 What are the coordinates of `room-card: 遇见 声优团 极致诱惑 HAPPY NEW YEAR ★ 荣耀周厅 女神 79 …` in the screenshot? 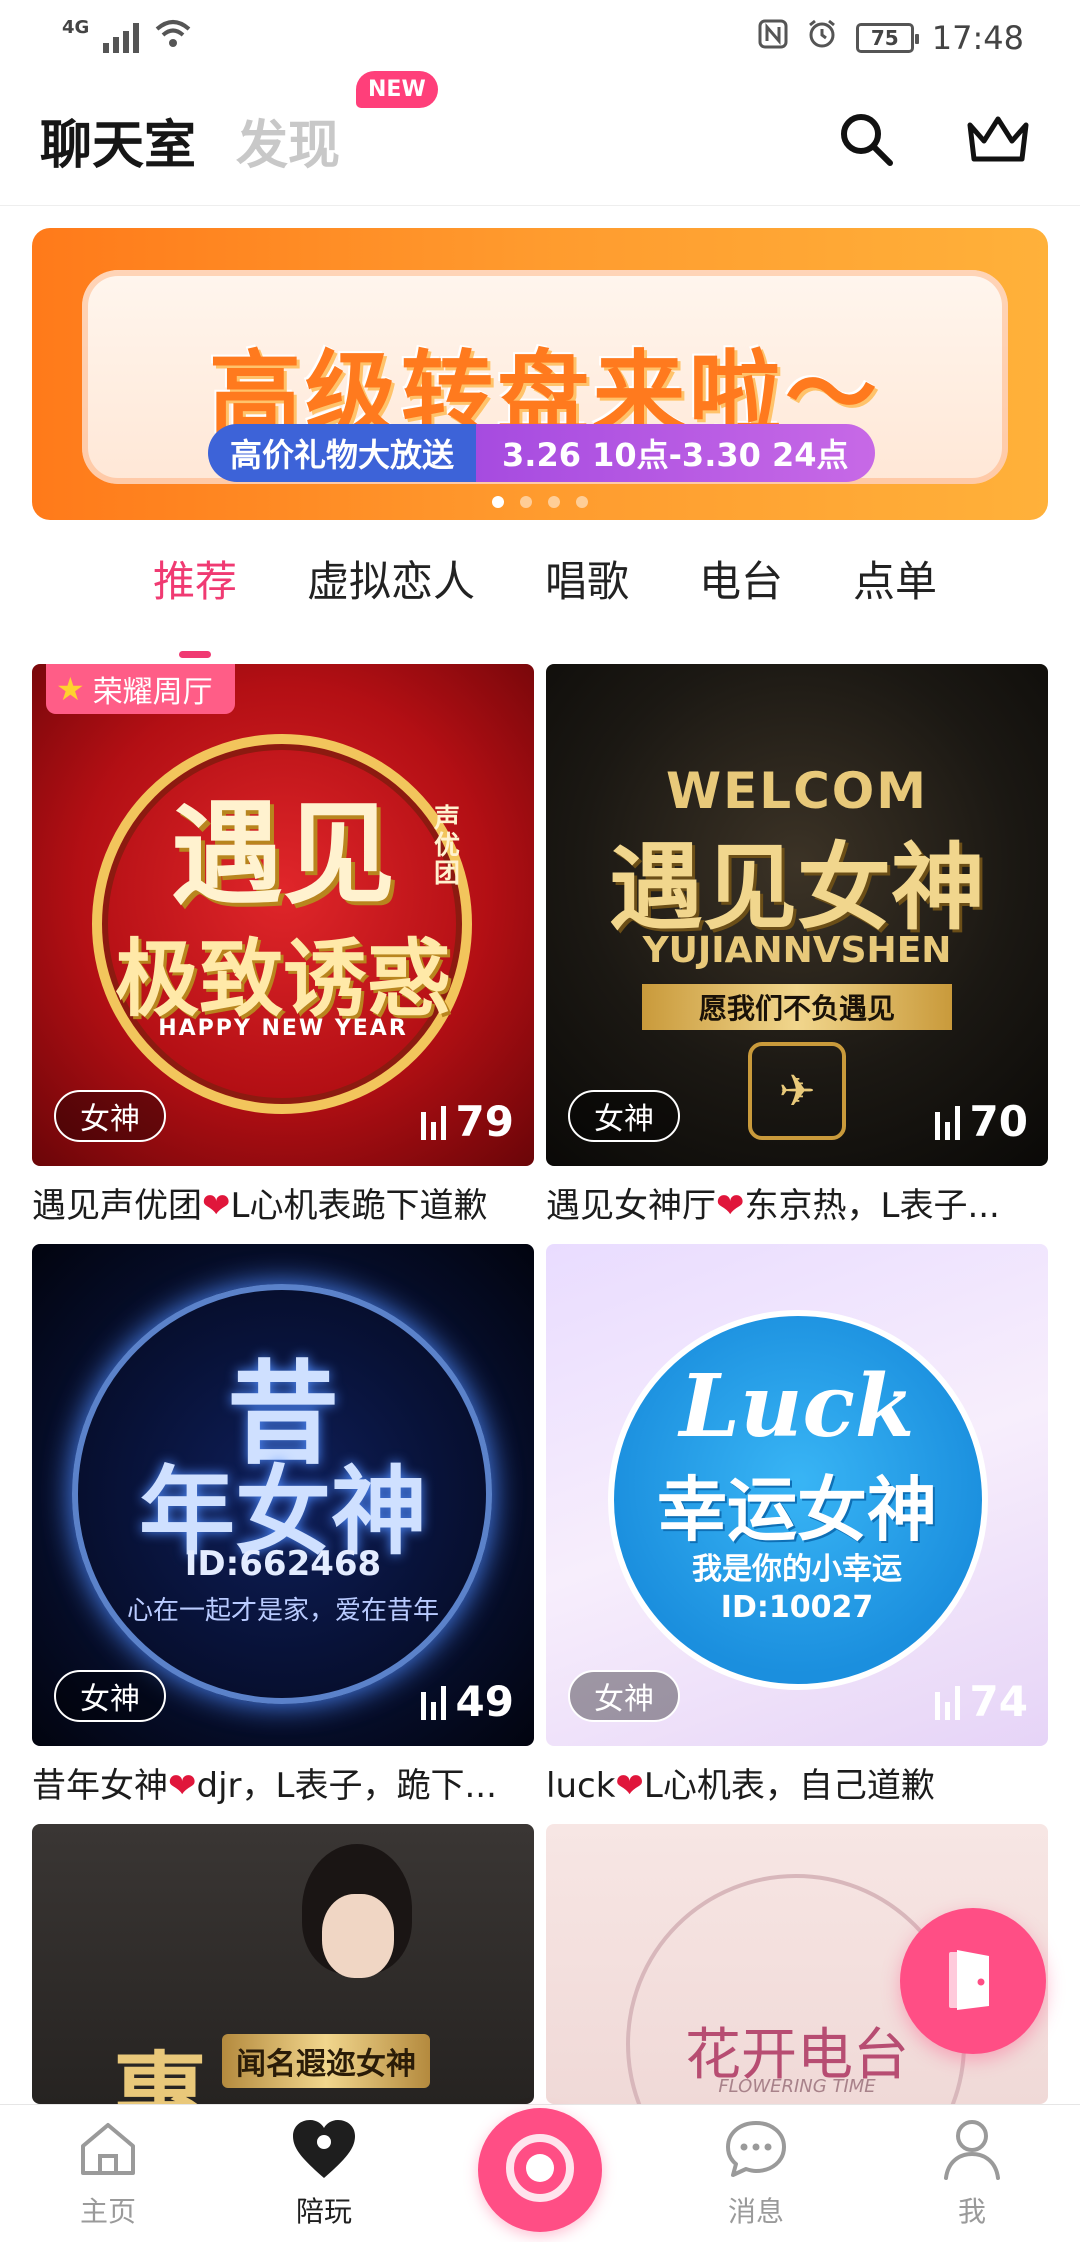 It's located at (283, 945).